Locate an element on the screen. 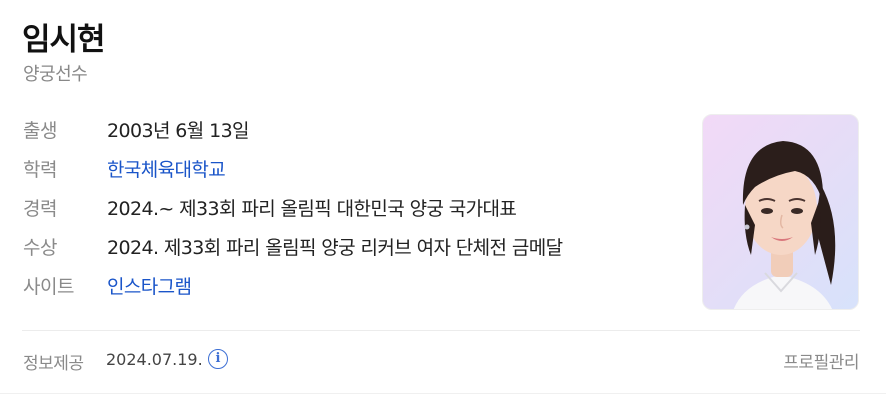  profile-photo is located at coordinates (780, 212).